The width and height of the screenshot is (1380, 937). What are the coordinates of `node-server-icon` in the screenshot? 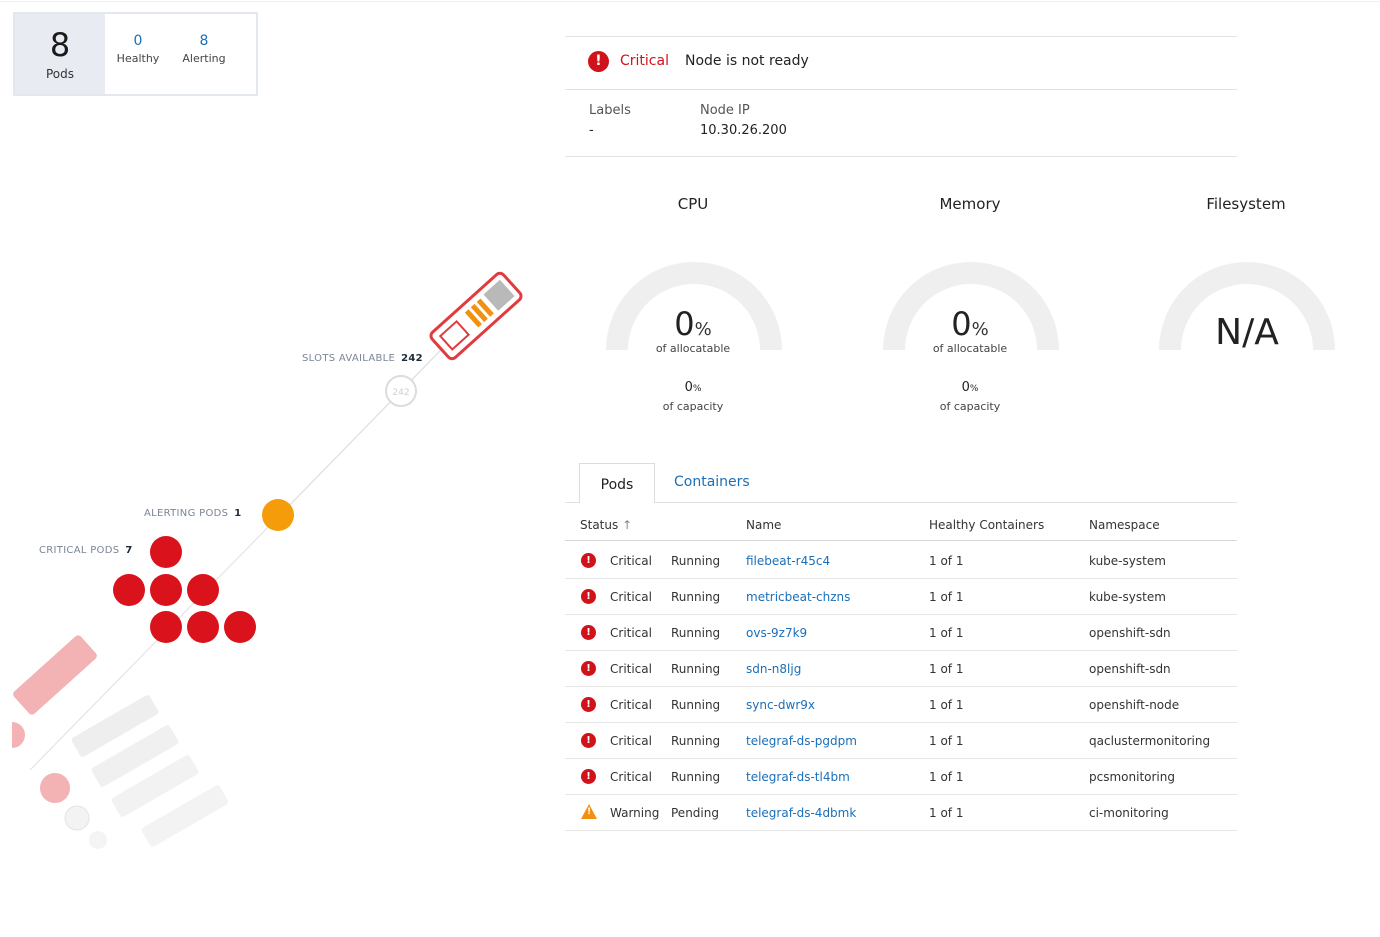 It's located at (476, 316).